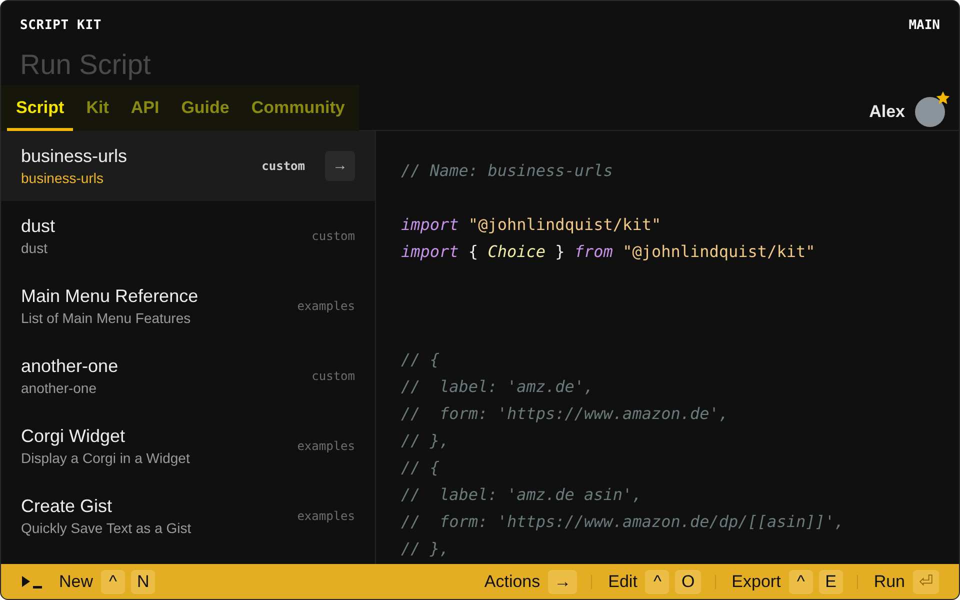 Image resolution: width=960 pixels, height=600 pixels. What do you see at coordinates (930, 112) in the screenshot?
I see `avatar` at bounding box center [930, 112].